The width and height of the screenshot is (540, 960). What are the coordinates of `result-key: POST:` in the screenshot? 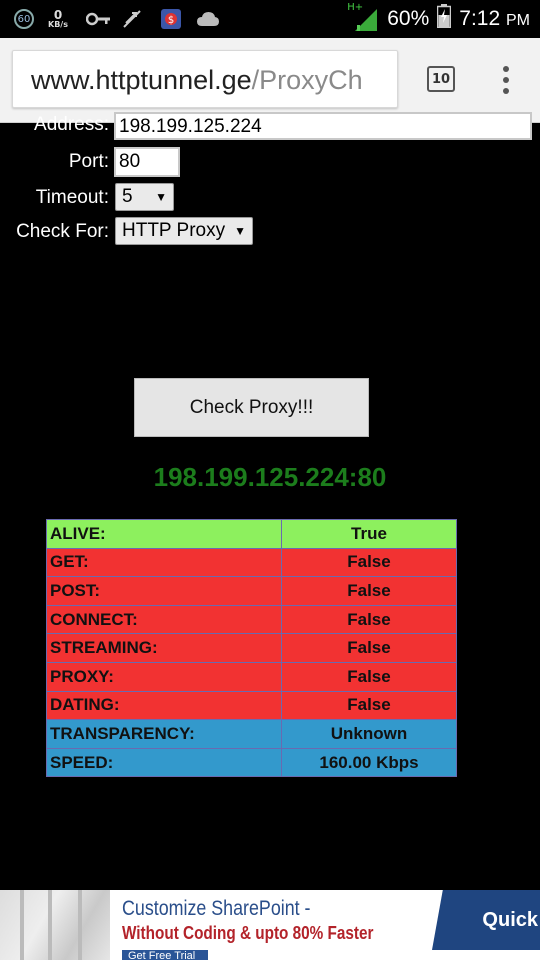 It's located at (164, 591).